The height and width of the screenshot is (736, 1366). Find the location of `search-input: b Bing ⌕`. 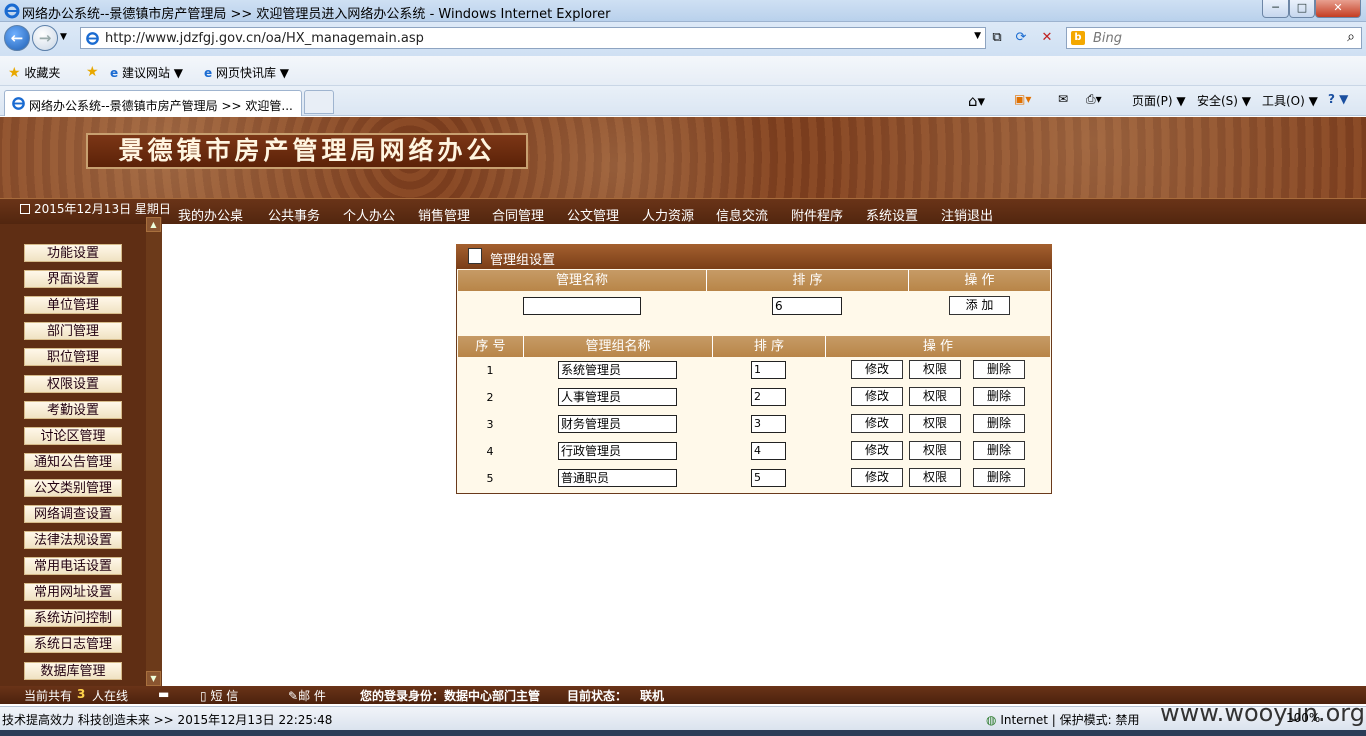

search-input: b Bing ⌕ is located at coordinates (1214, 38).